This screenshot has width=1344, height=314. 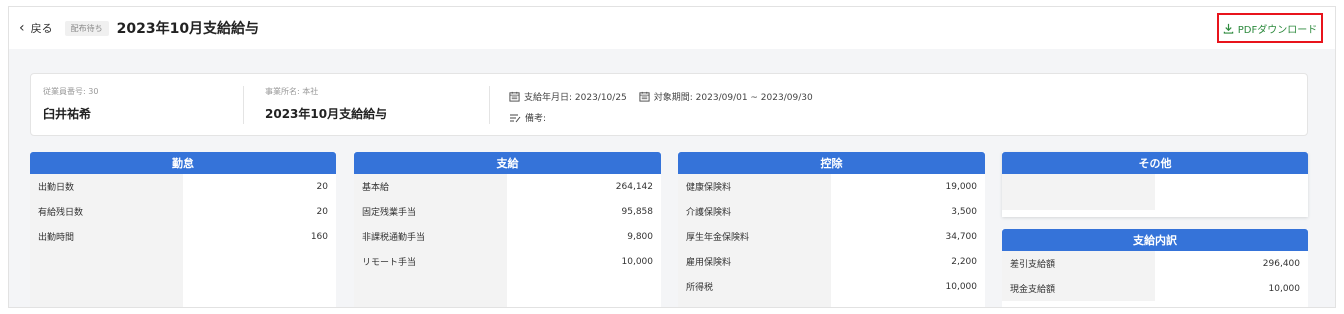 What do you see at coordinates (754, 186) in the screenshot?
I see `row-label: 健康保険料` at bounding box center [754, 186].